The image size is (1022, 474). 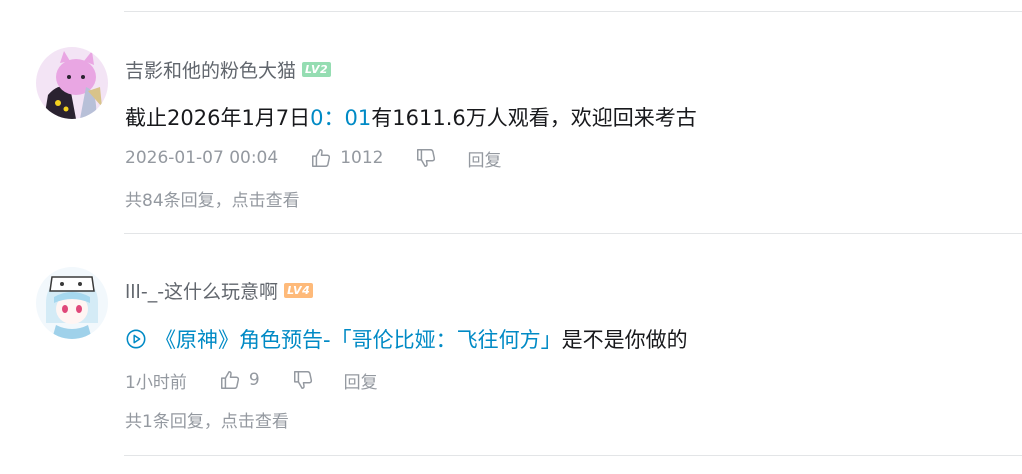 I want to click on user-line: lll-_-这什么玩意啊 LV4, so click(x=219, y=290).